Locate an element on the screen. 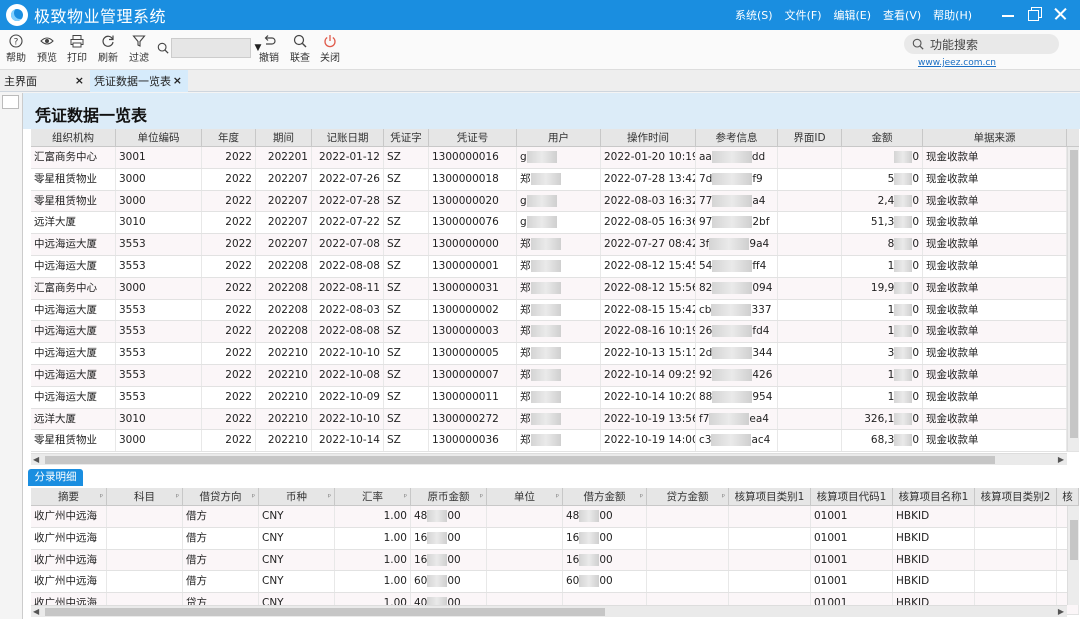  col-header: 金额 is located at coordinates (882, 137).